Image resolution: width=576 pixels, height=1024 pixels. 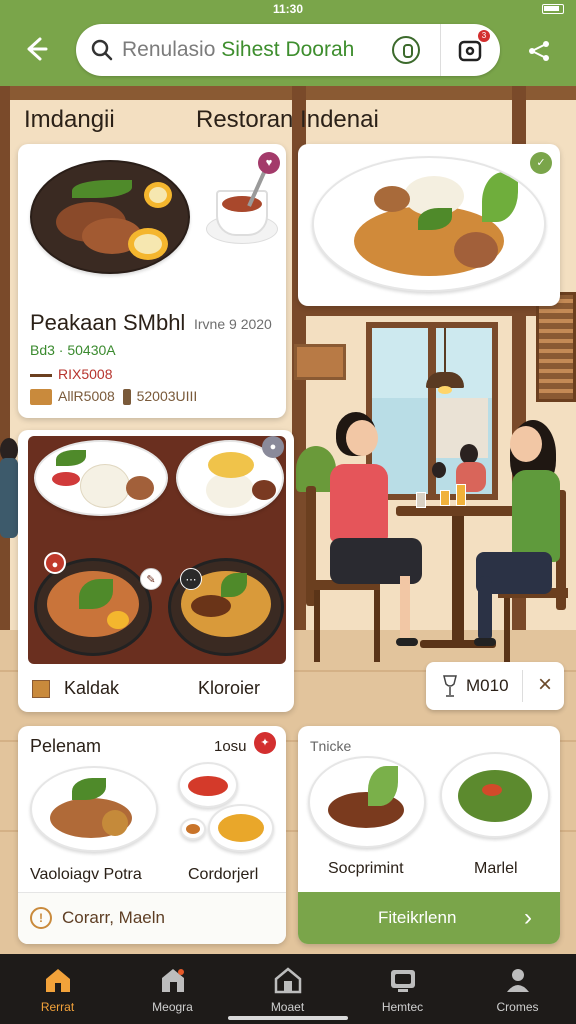 I want to click on section-title-left: Imdangii, so click(x=69, y=119).